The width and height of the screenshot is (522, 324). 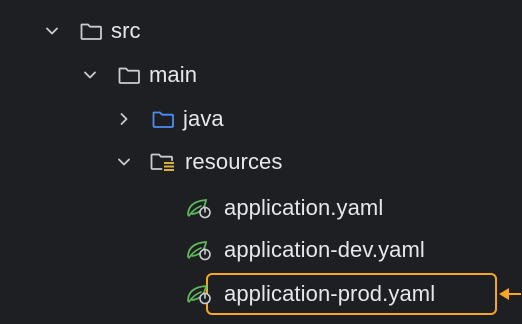 What do you see at coordinates (510, 297) in the screenshot?
I see `arrow-left-icon` at bounding box center [510, 297].